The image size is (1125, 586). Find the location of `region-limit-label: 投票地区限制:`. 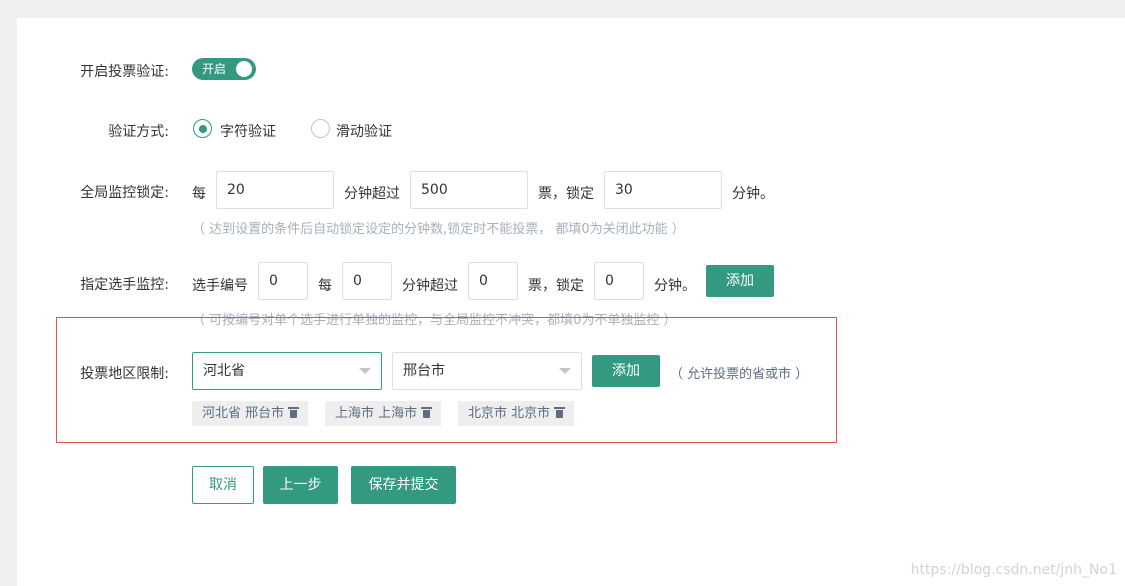

region-limit-label: 投票地区限制: is located at coordinates (124, 374).